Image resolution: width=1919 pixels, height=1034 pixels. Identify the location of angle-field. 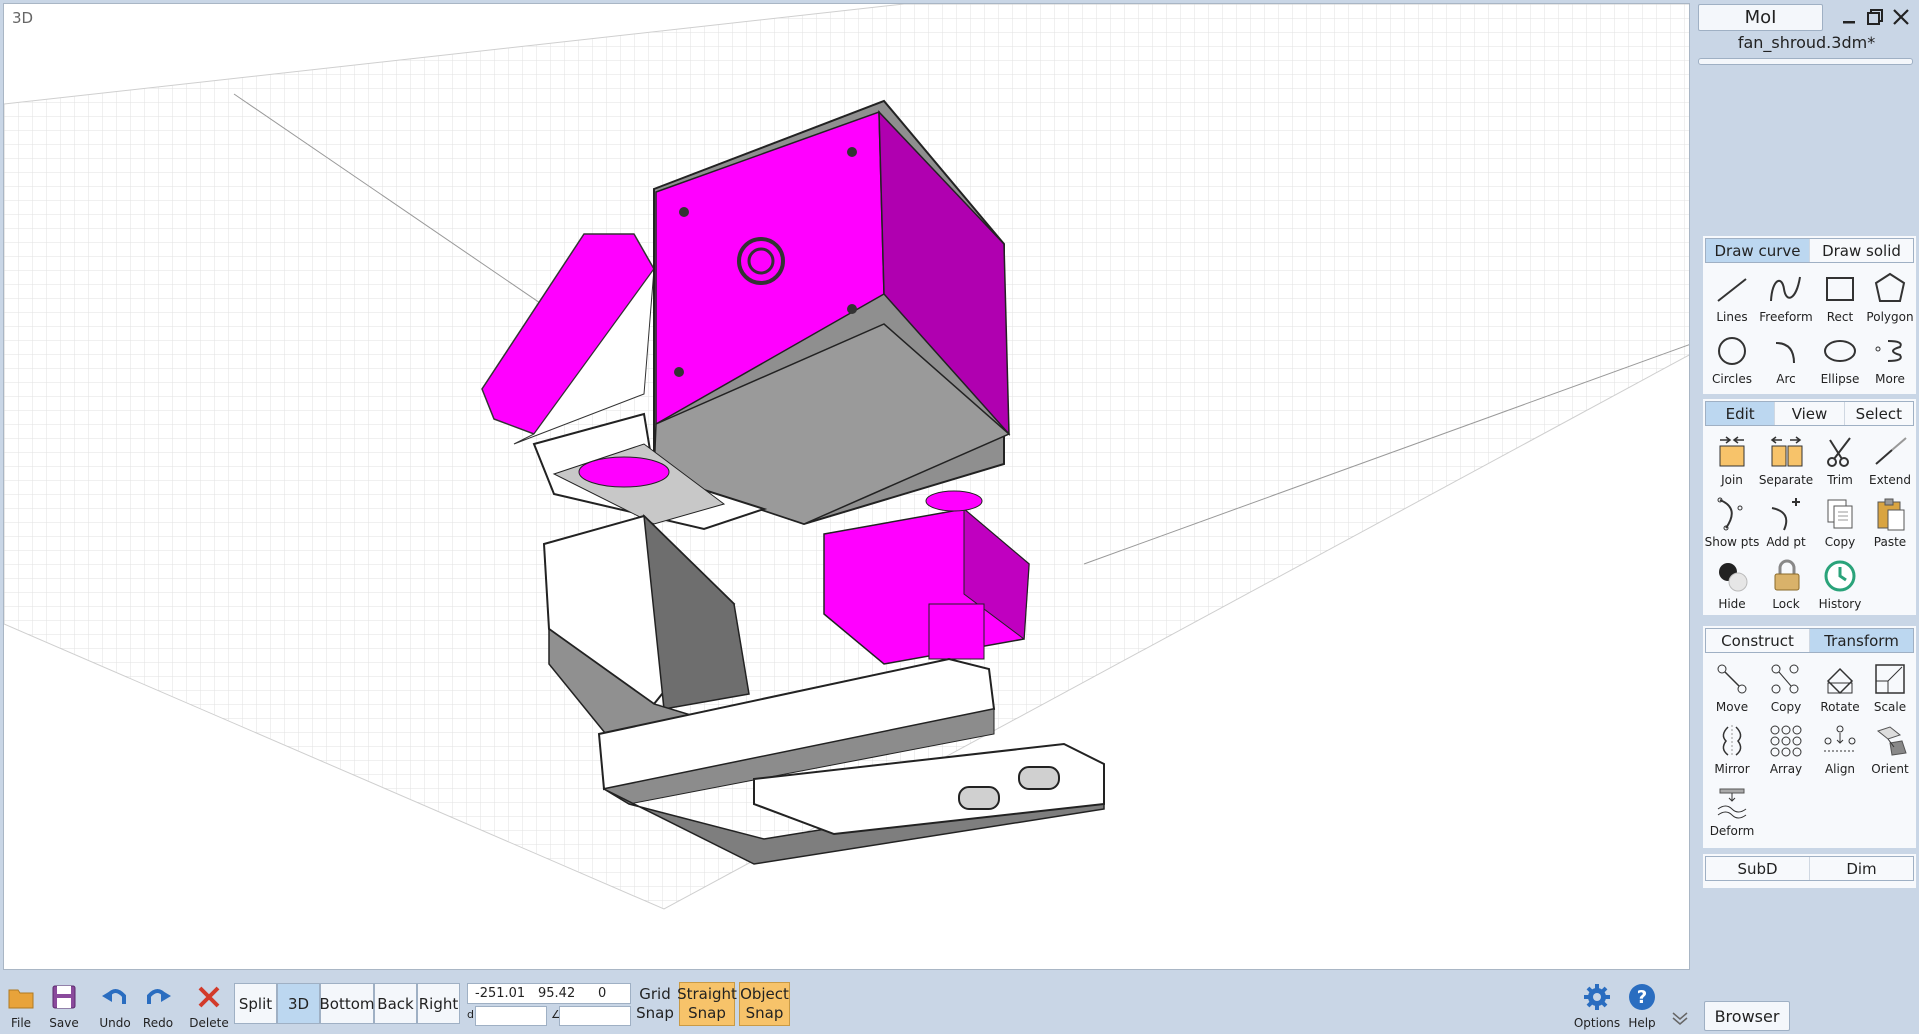
(595, 1016).